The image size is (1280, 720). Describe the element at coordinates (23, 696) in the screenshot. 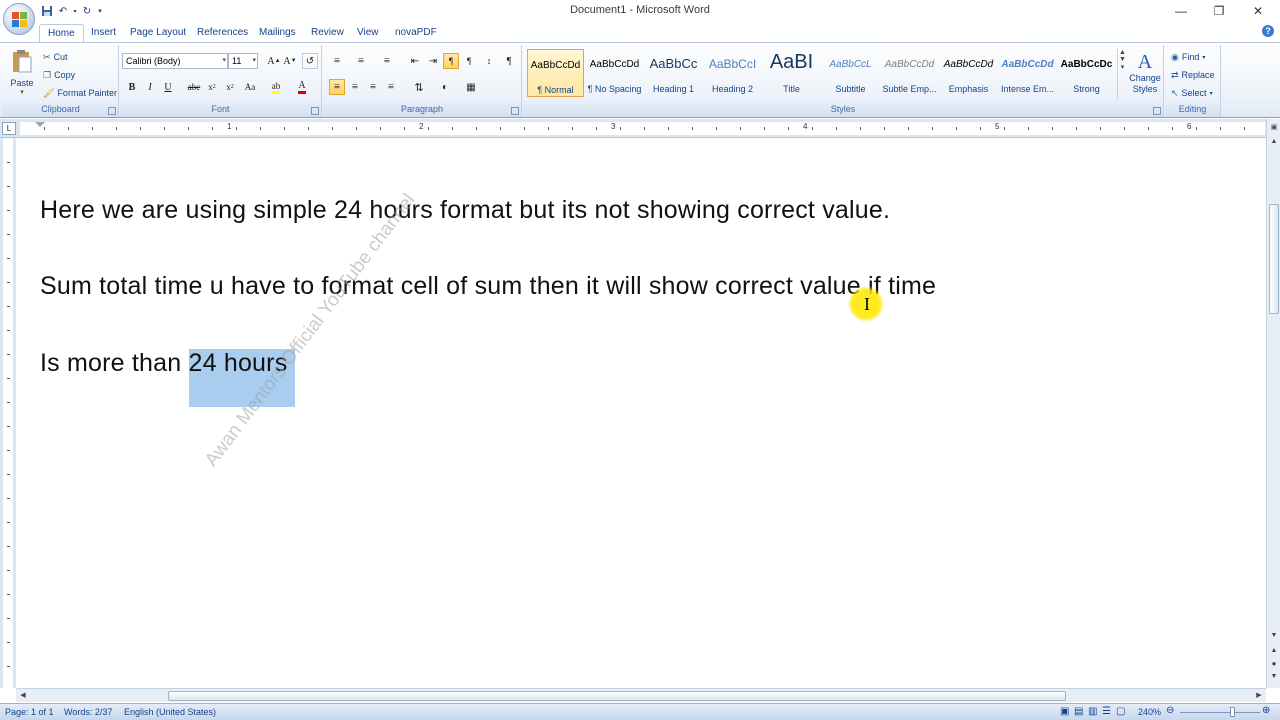

I see `scroll-left-icon: ◀` at that location.